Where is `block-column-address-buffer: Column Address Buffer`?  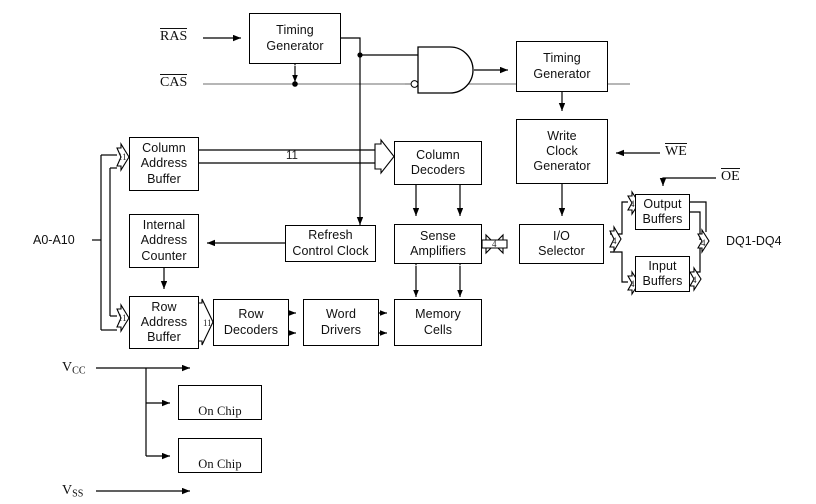
block-column-address-buffer: Column Address Buffer is located at coordinates (164, 164).